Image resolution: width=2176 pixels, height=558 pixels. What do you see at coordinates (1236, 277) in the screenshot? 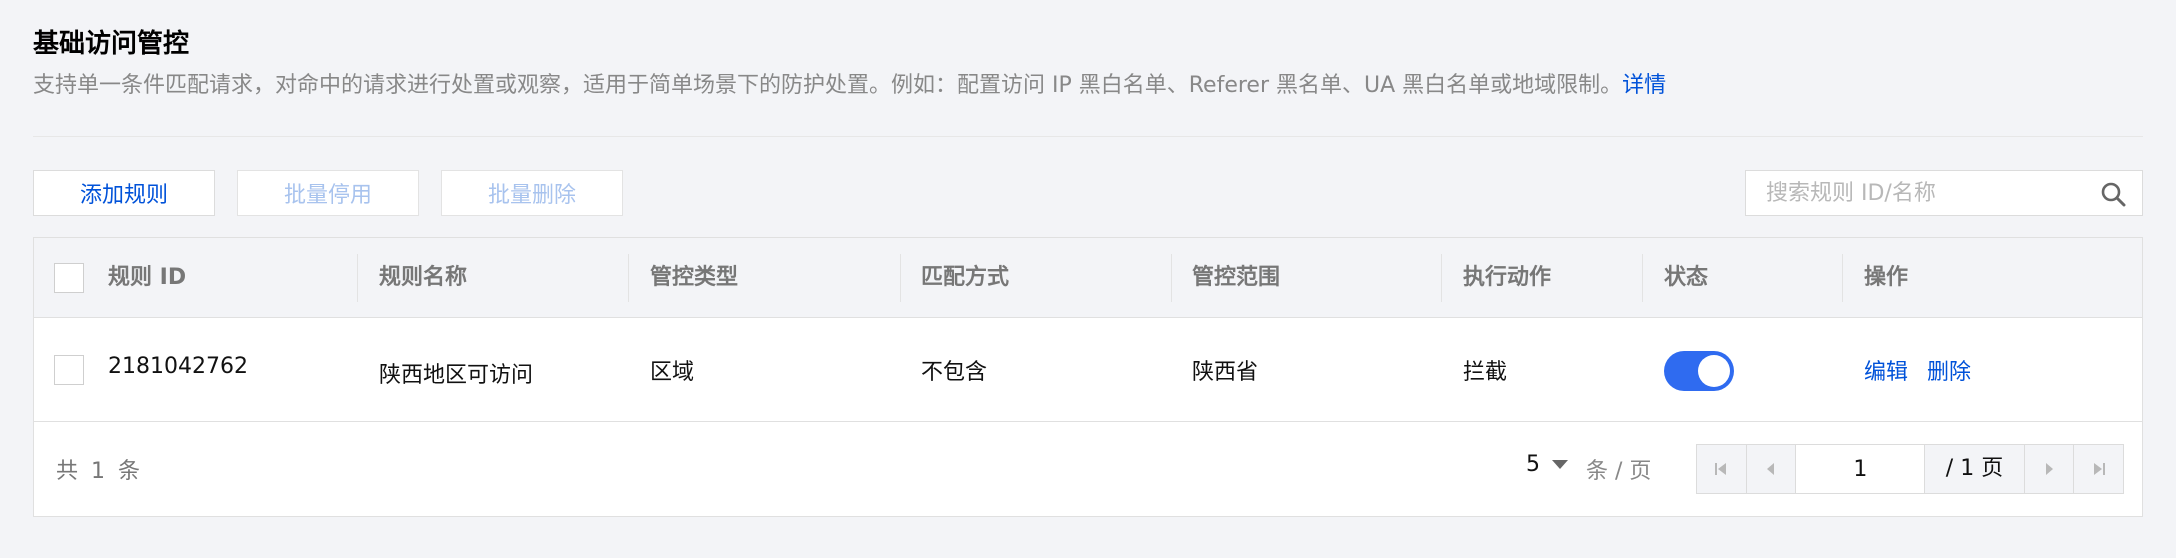
I see `column-header-scope: 管控范围` at bounding box center [1236, 277].